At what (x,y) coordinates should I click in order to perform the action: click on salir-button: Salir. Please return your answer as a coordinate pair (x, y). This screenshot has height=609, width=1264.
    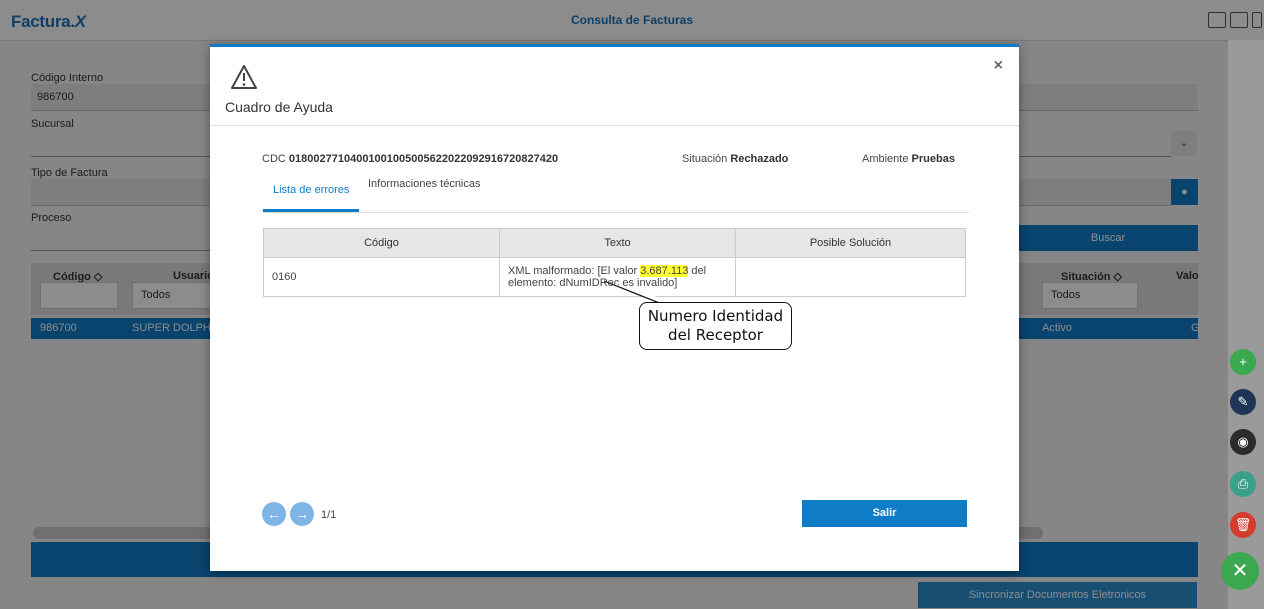
    Looking at the image, I should click on (884, 513).